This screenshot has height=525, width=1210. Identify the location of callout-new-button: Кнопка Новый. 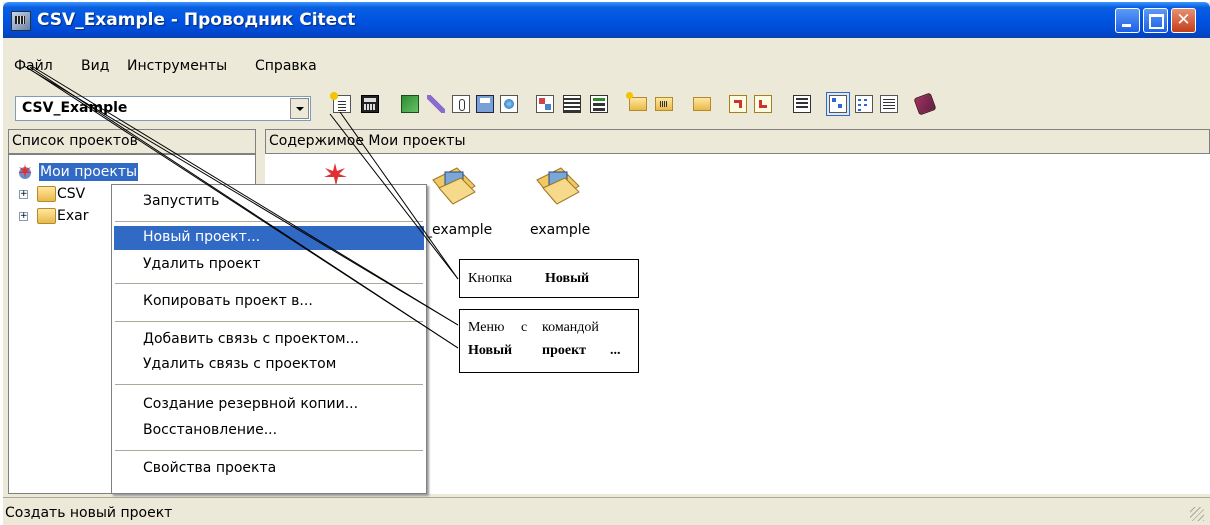
(549, 278).